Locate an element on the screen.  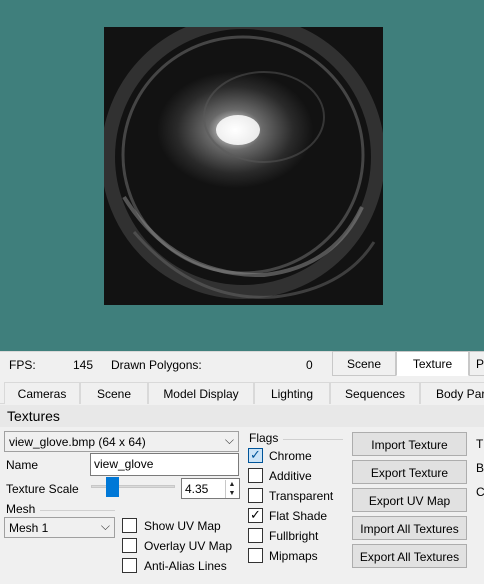
texture-scale-label: Texture Scale is located at coordinates (42, 489).